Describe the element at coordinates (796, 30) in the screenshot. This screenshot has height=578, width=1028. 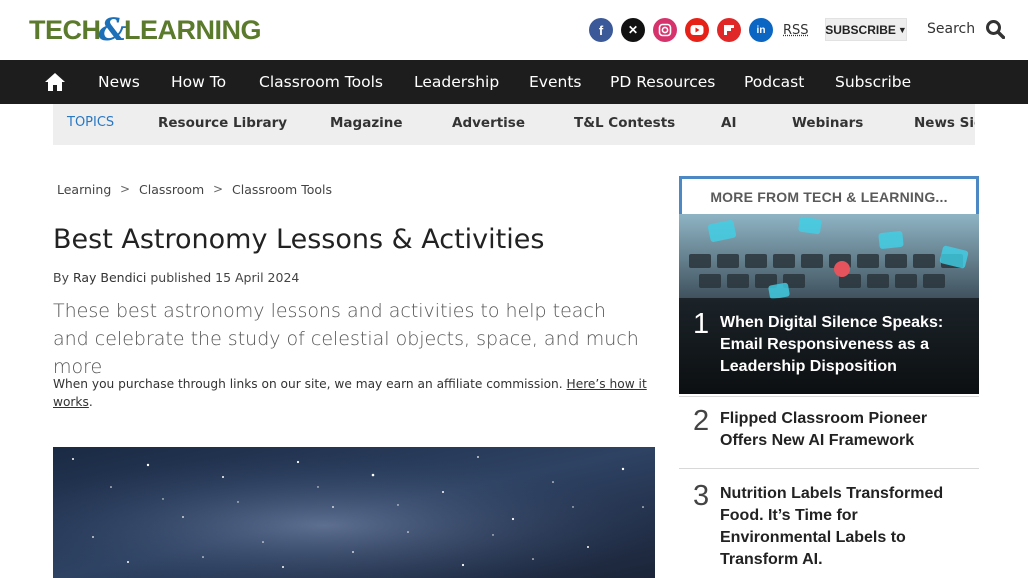
I see `rss-link: RSS` at that location.